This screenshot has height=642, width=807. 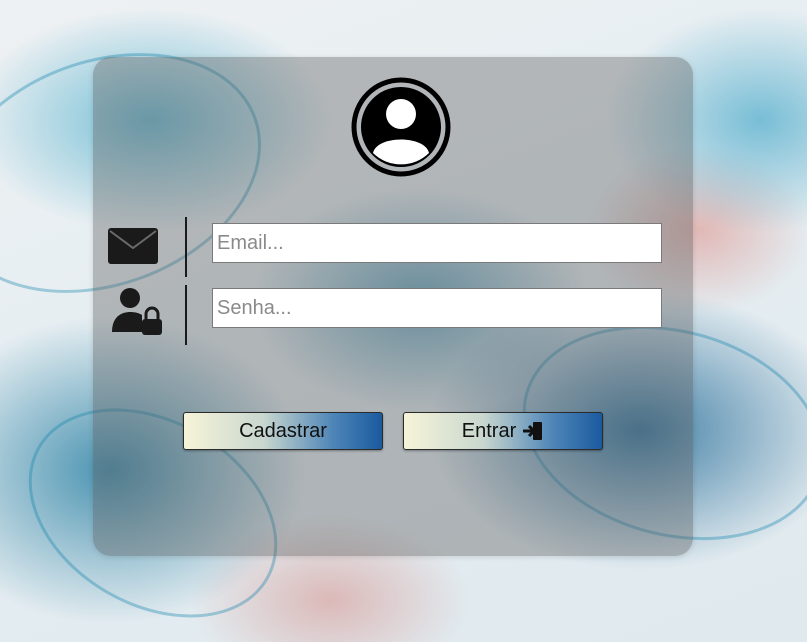 What do you see at coordinates (437, 243) in the screenshot?
I see `email-field` at bounding box center [437, 243].